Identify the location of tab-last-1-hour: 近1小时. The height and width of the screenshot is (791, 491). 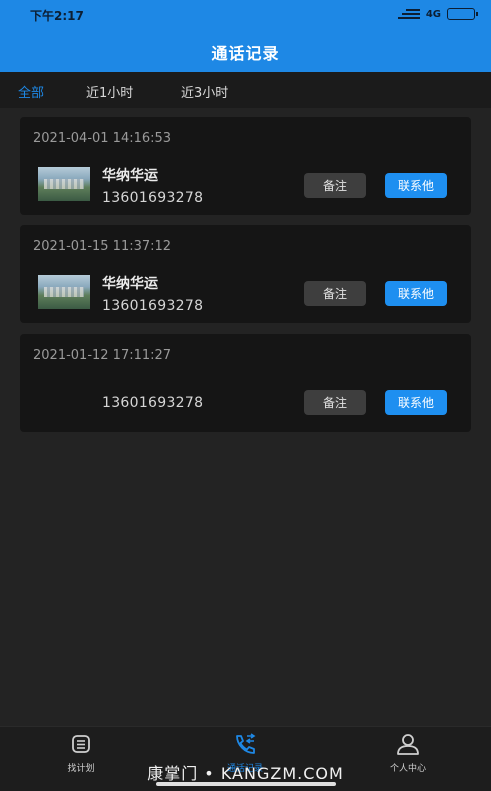
(109, 91).